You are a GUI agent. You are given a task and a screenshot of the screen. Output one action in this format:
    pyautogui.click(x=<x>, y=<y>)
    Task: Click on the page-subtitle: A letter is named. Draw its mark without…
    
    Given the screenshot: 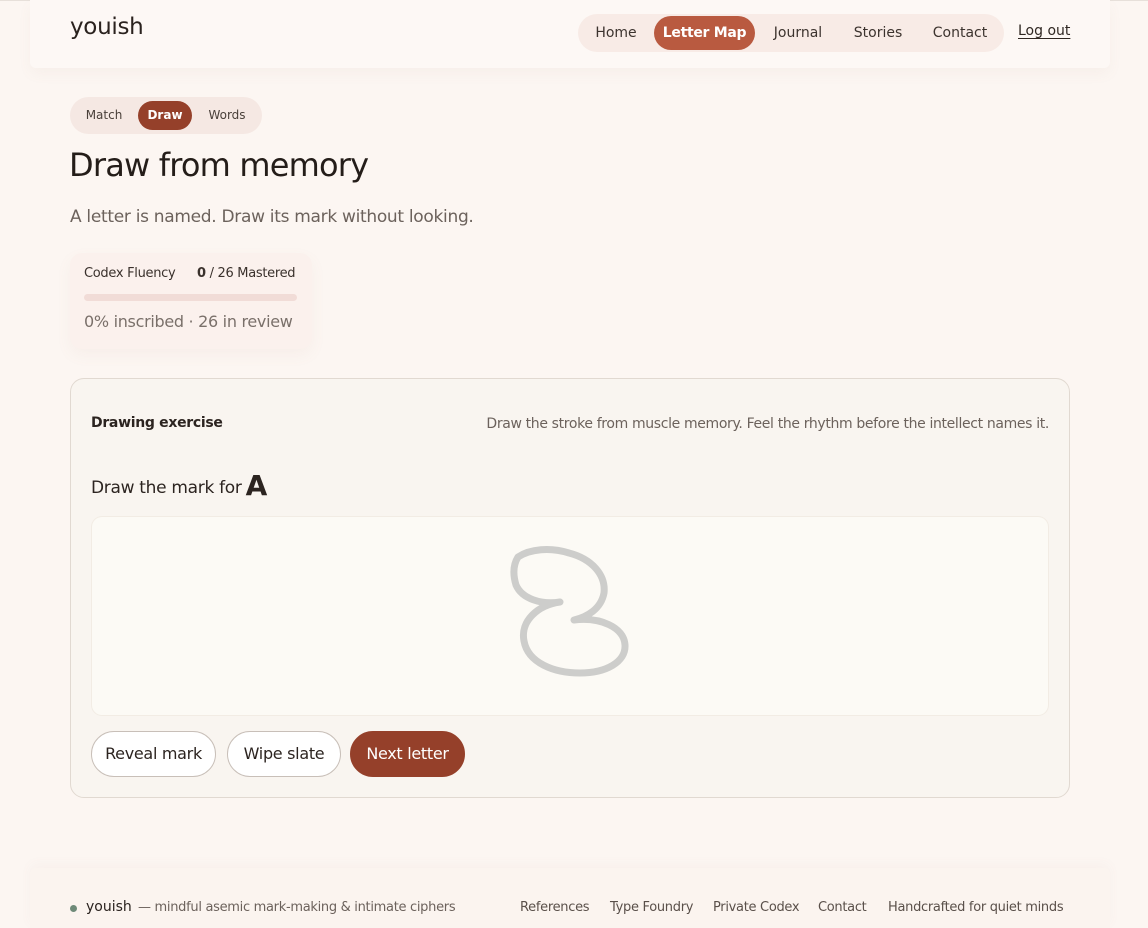 What is the action you would take?
    pyautogui.click(x=272, y=217)
    